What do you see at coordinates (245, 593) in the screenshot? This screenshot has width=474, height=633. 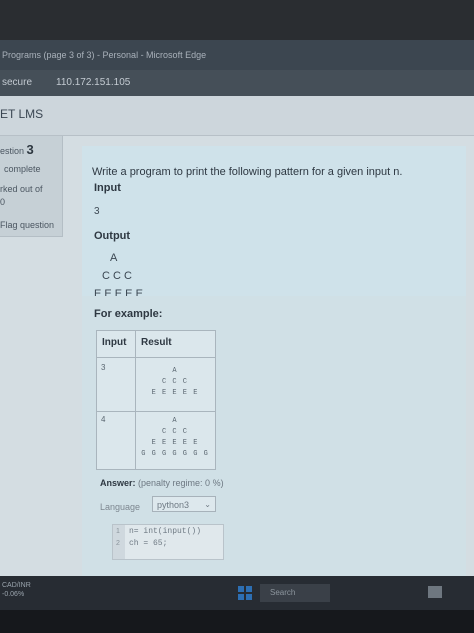 I see `windows-start-icon` at bounding box center [245, 593].